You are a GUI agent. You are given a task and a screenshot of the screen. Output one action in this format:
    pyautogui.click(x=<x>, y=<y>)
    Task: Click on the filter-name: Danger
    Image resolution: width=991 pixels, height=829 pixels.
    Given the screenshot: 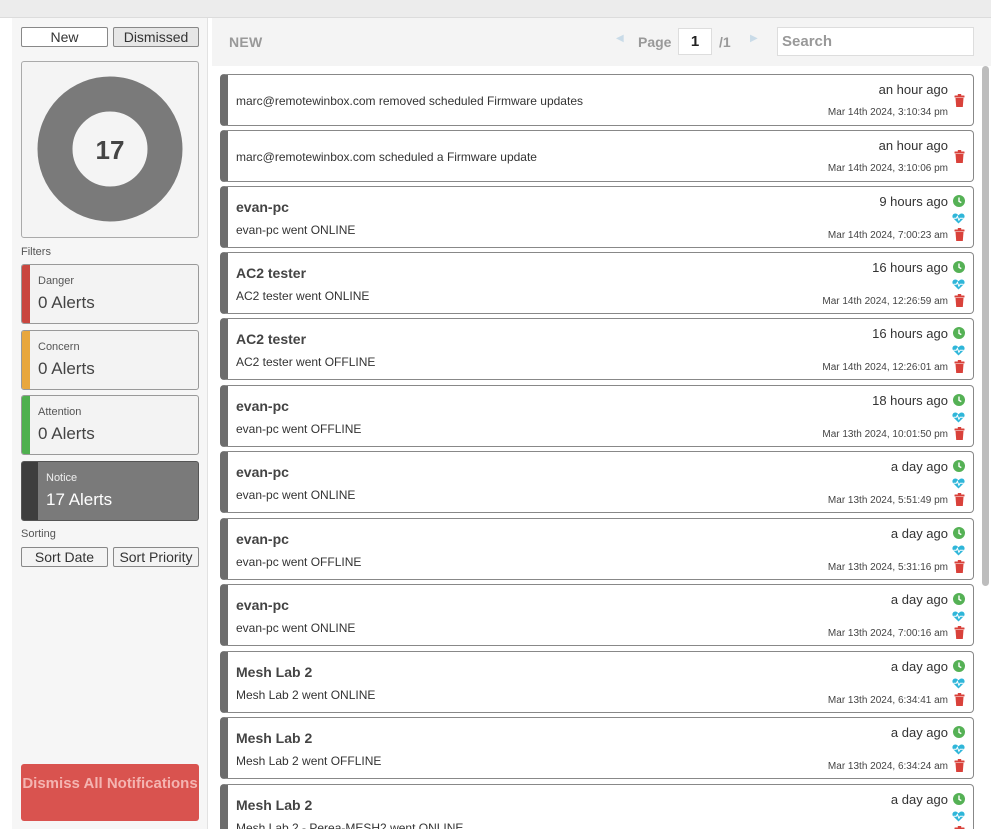 What is the action you would take?
    pyautogui.click(x=56, y=281)
    